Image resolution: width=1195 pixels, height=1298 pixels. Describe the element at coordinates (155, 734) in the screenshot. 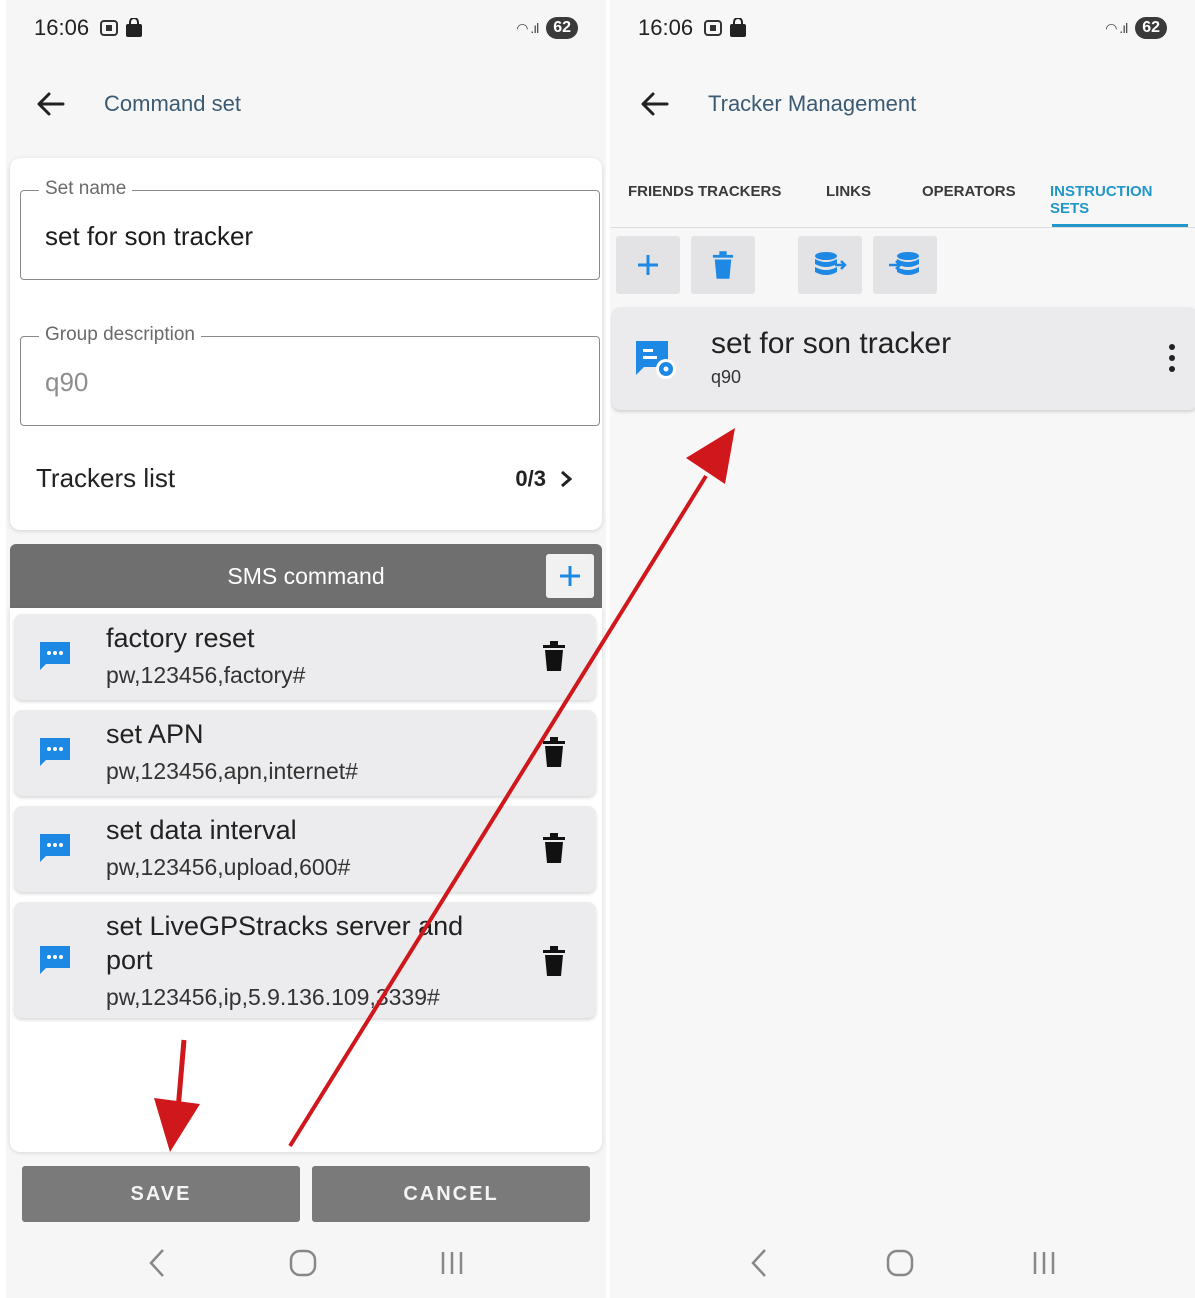

I see `command-name: set APN` at that location.